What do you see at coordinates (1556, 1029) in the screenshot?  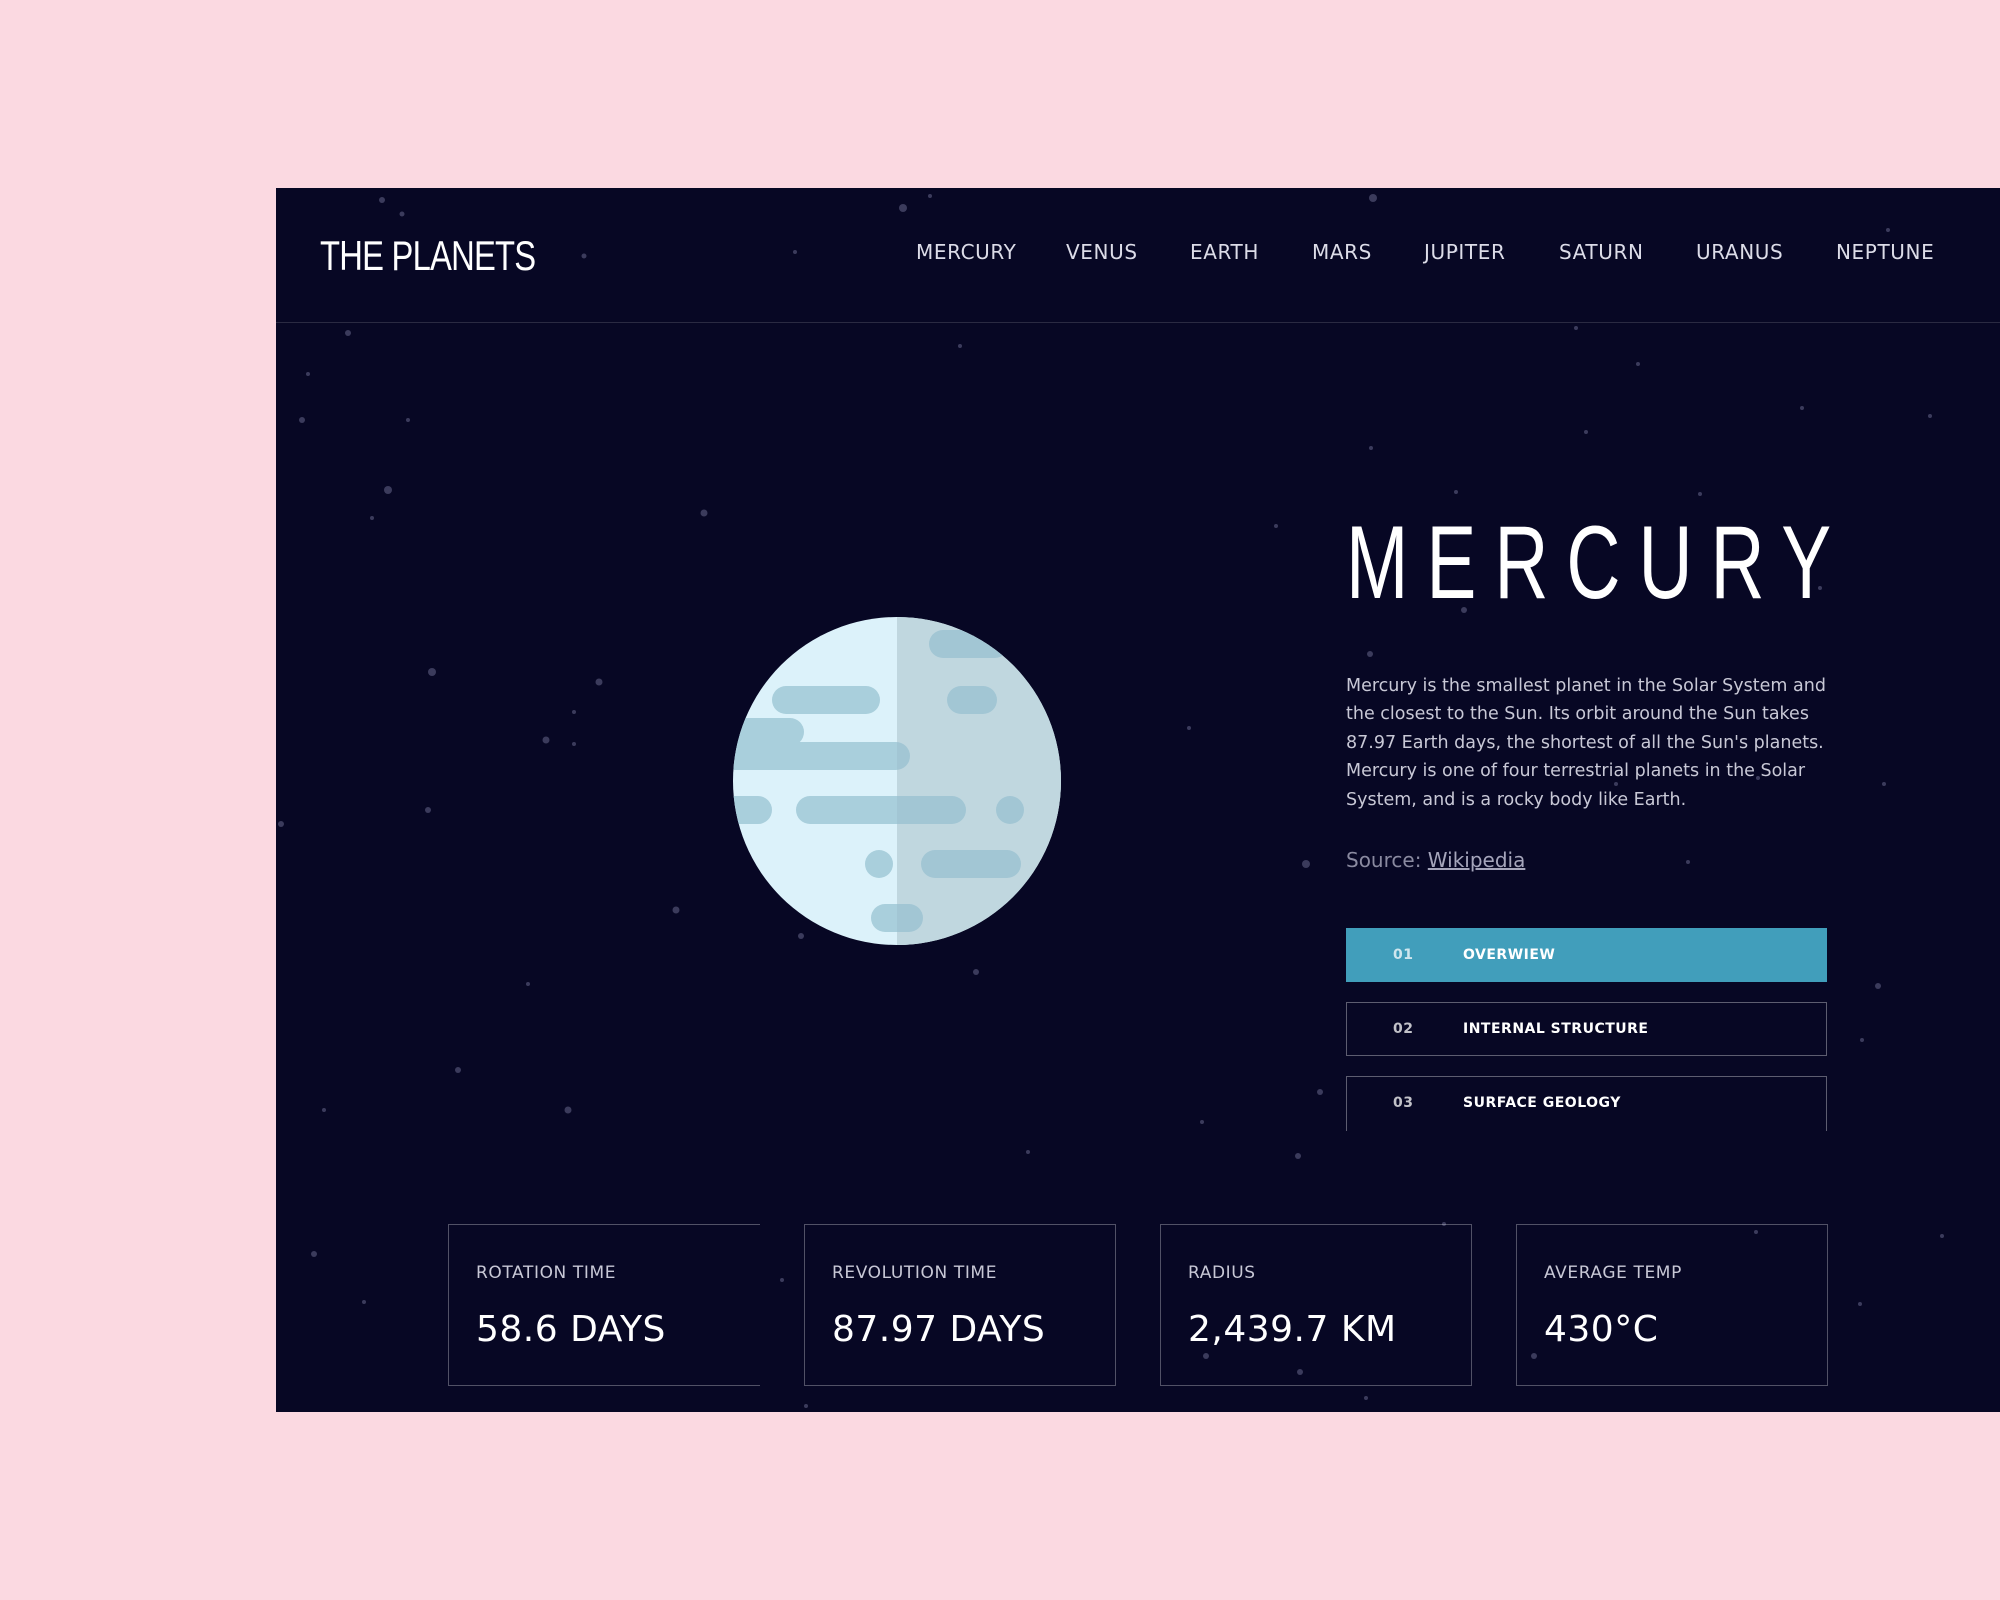 I see `tab-label: INTERNAL STRUCTURE` at bounding box center [1556, 1029].